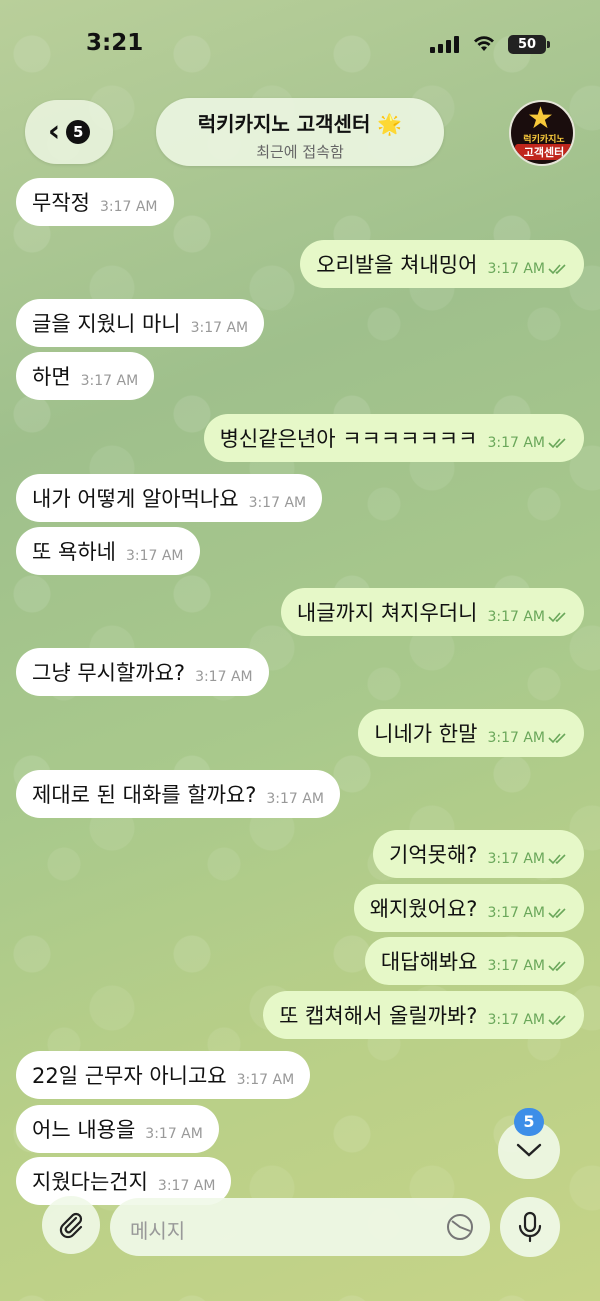  What do you see at coordinates (115, 43) in the screenshot?
I see `status-time: 3:21` at bounding box center [115, 43].